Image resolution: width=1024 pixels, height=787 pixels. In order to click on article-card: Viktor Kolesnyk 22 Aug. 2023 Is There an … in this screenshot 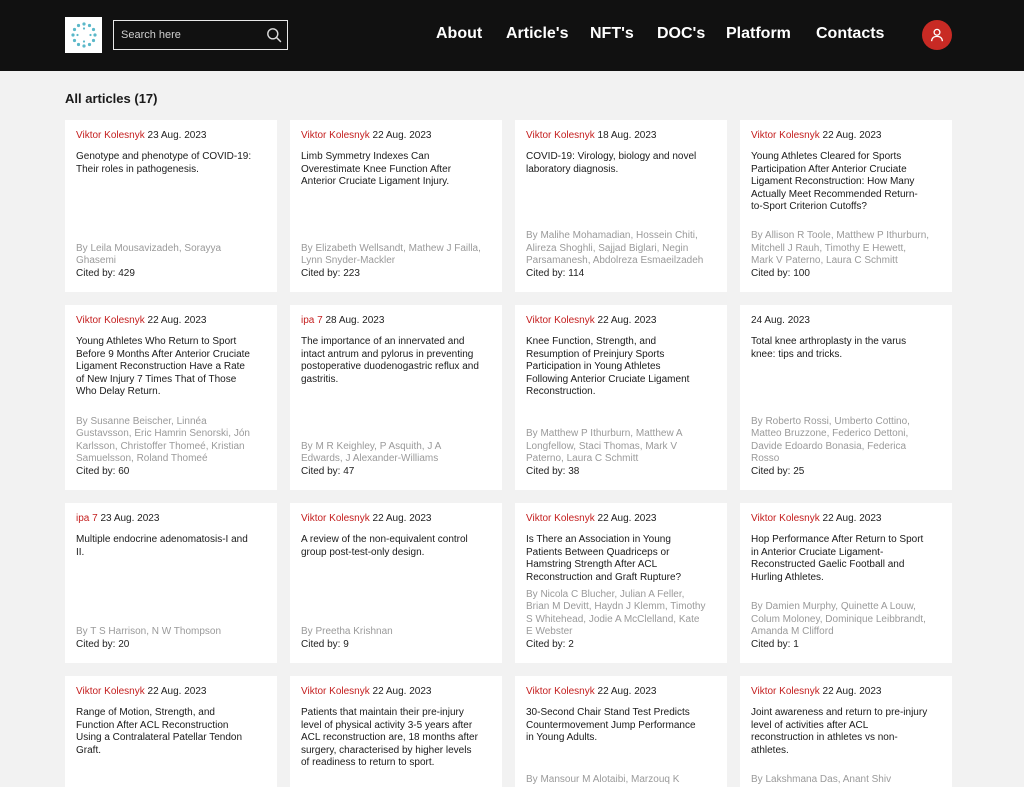, I will do `click(621, 583)`.